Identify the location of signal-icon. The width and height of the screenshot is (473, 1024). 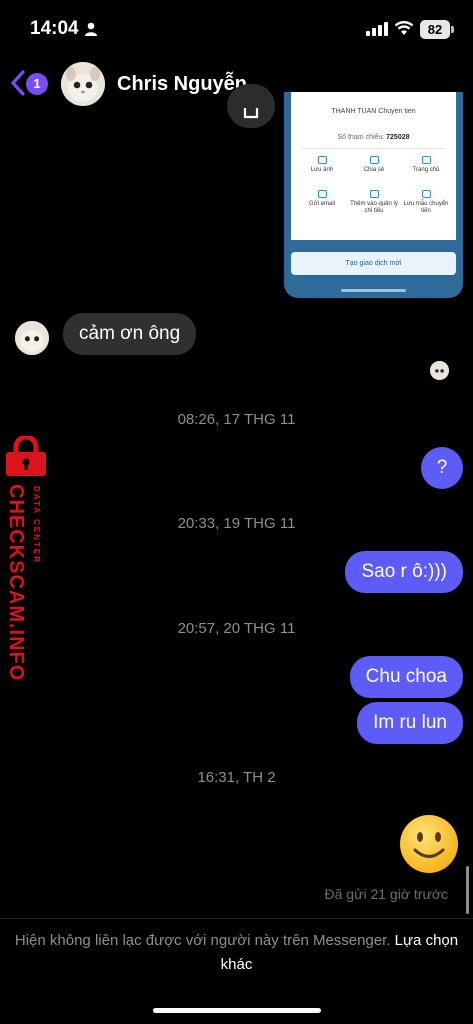
(377, 29).